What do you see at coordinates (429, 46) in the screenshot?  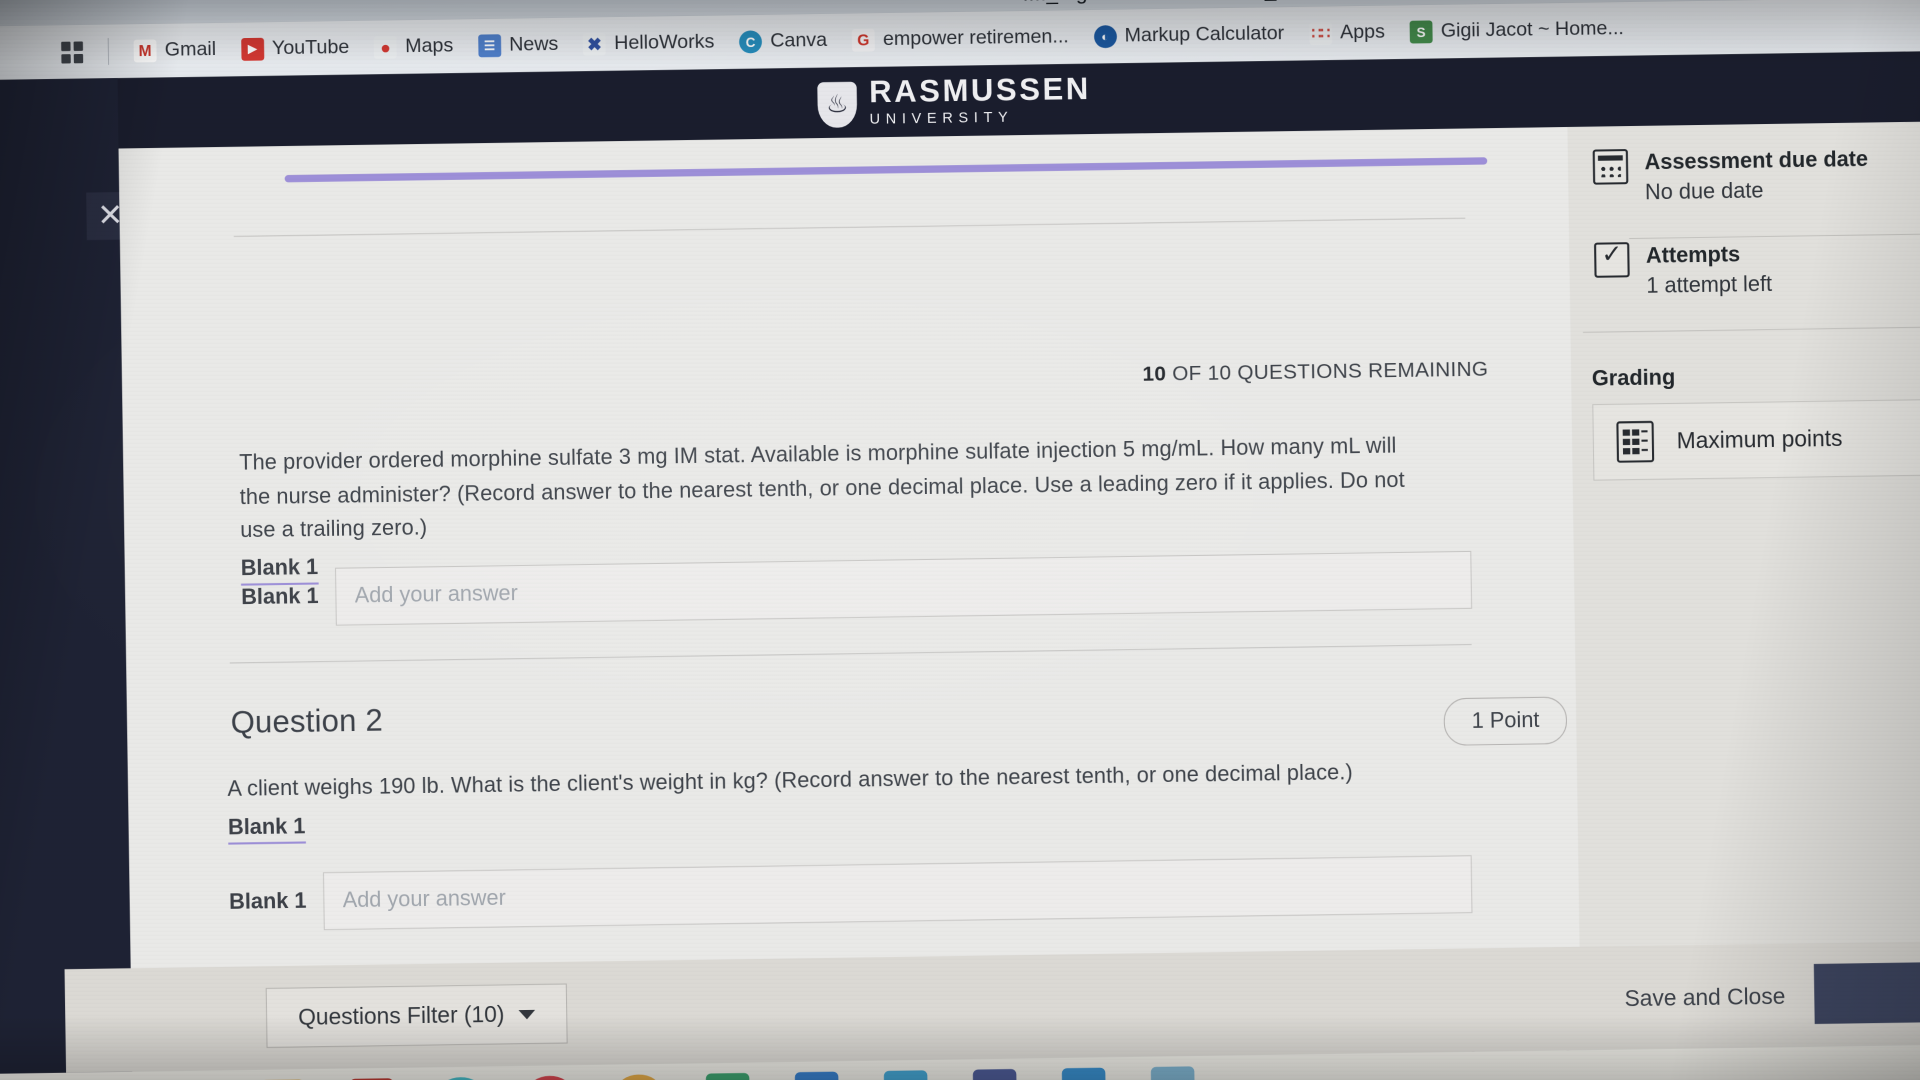 I see `bookmark-label: Maps` at bounding box center [429, 46].